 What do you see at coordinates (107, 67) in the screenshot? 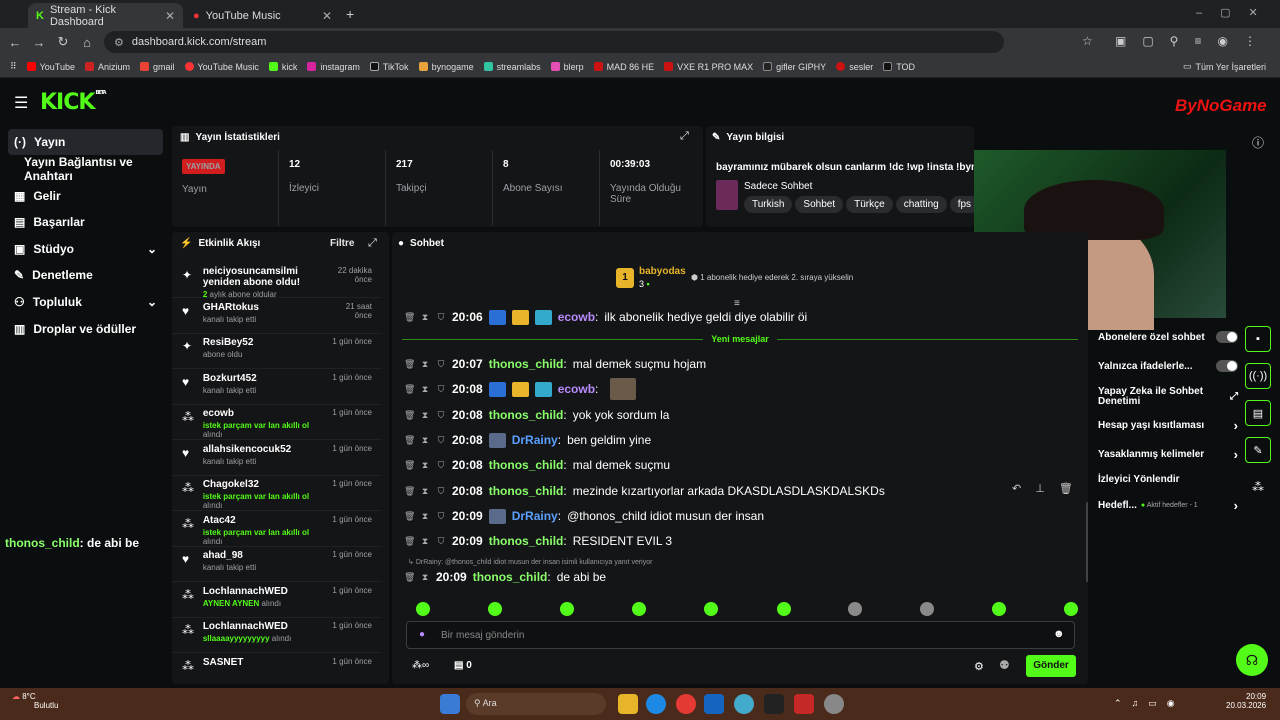
I see `bookmark-anizium: Anizium` at bounding box center [107, 67].